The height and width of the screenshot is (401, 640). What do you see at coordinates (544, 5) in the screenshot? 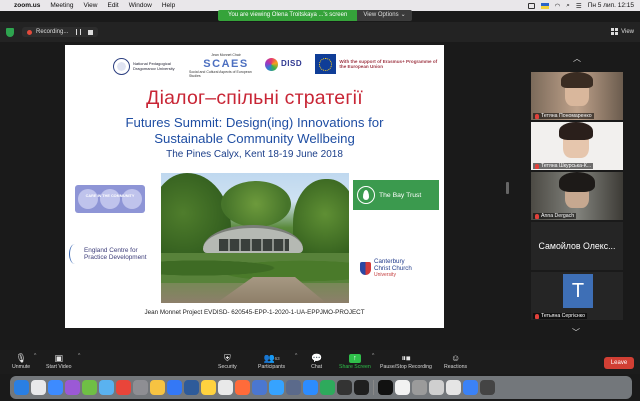
I see `input-source-icon` at bounding box center [544, 5].